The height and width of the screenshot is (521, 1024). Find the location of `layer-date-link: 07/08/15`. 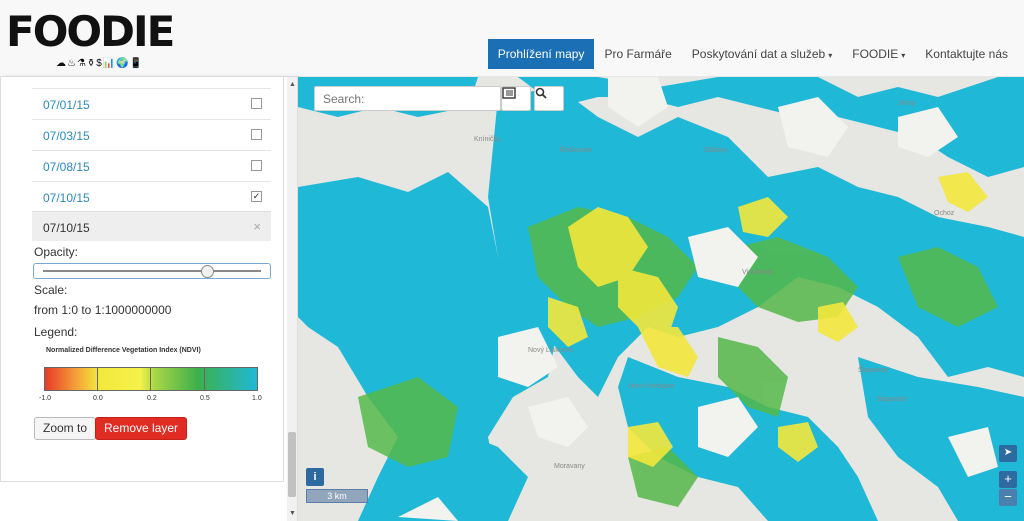

layer-date-link: 07/08/15 is located at coordinates (66, 167).